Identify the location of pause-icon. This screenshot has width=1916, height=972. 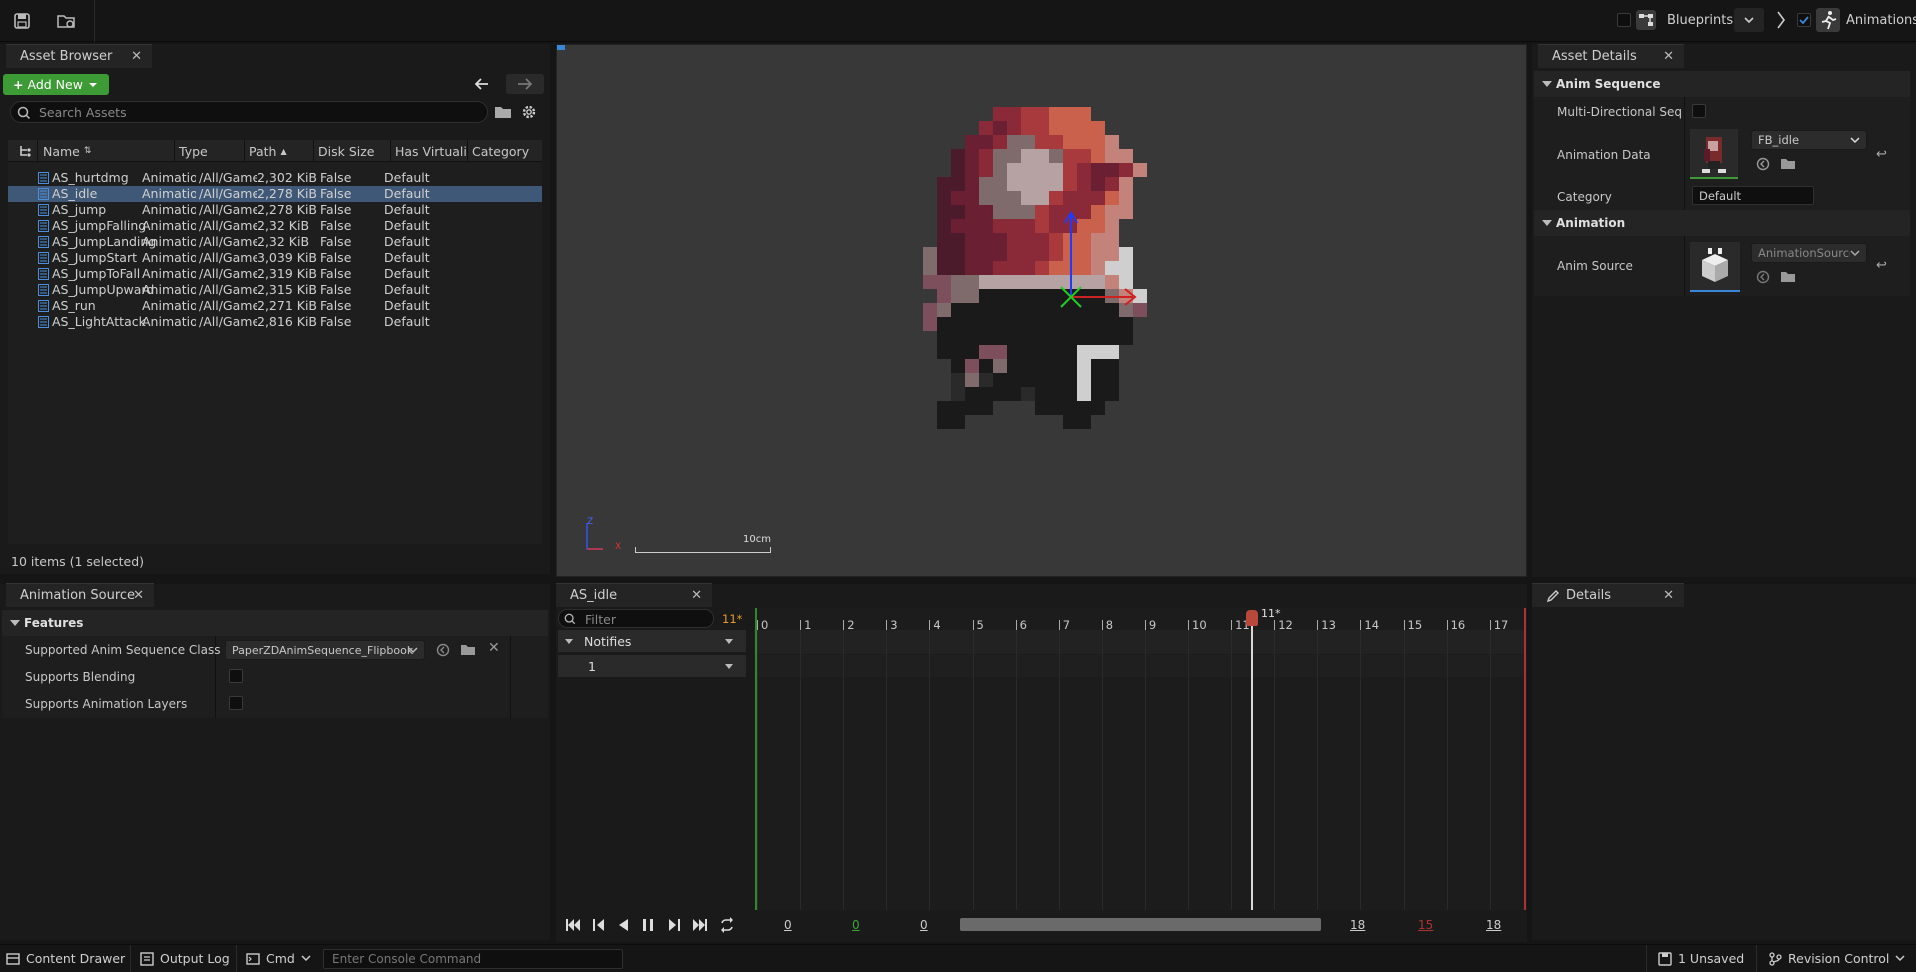
(648, 925).